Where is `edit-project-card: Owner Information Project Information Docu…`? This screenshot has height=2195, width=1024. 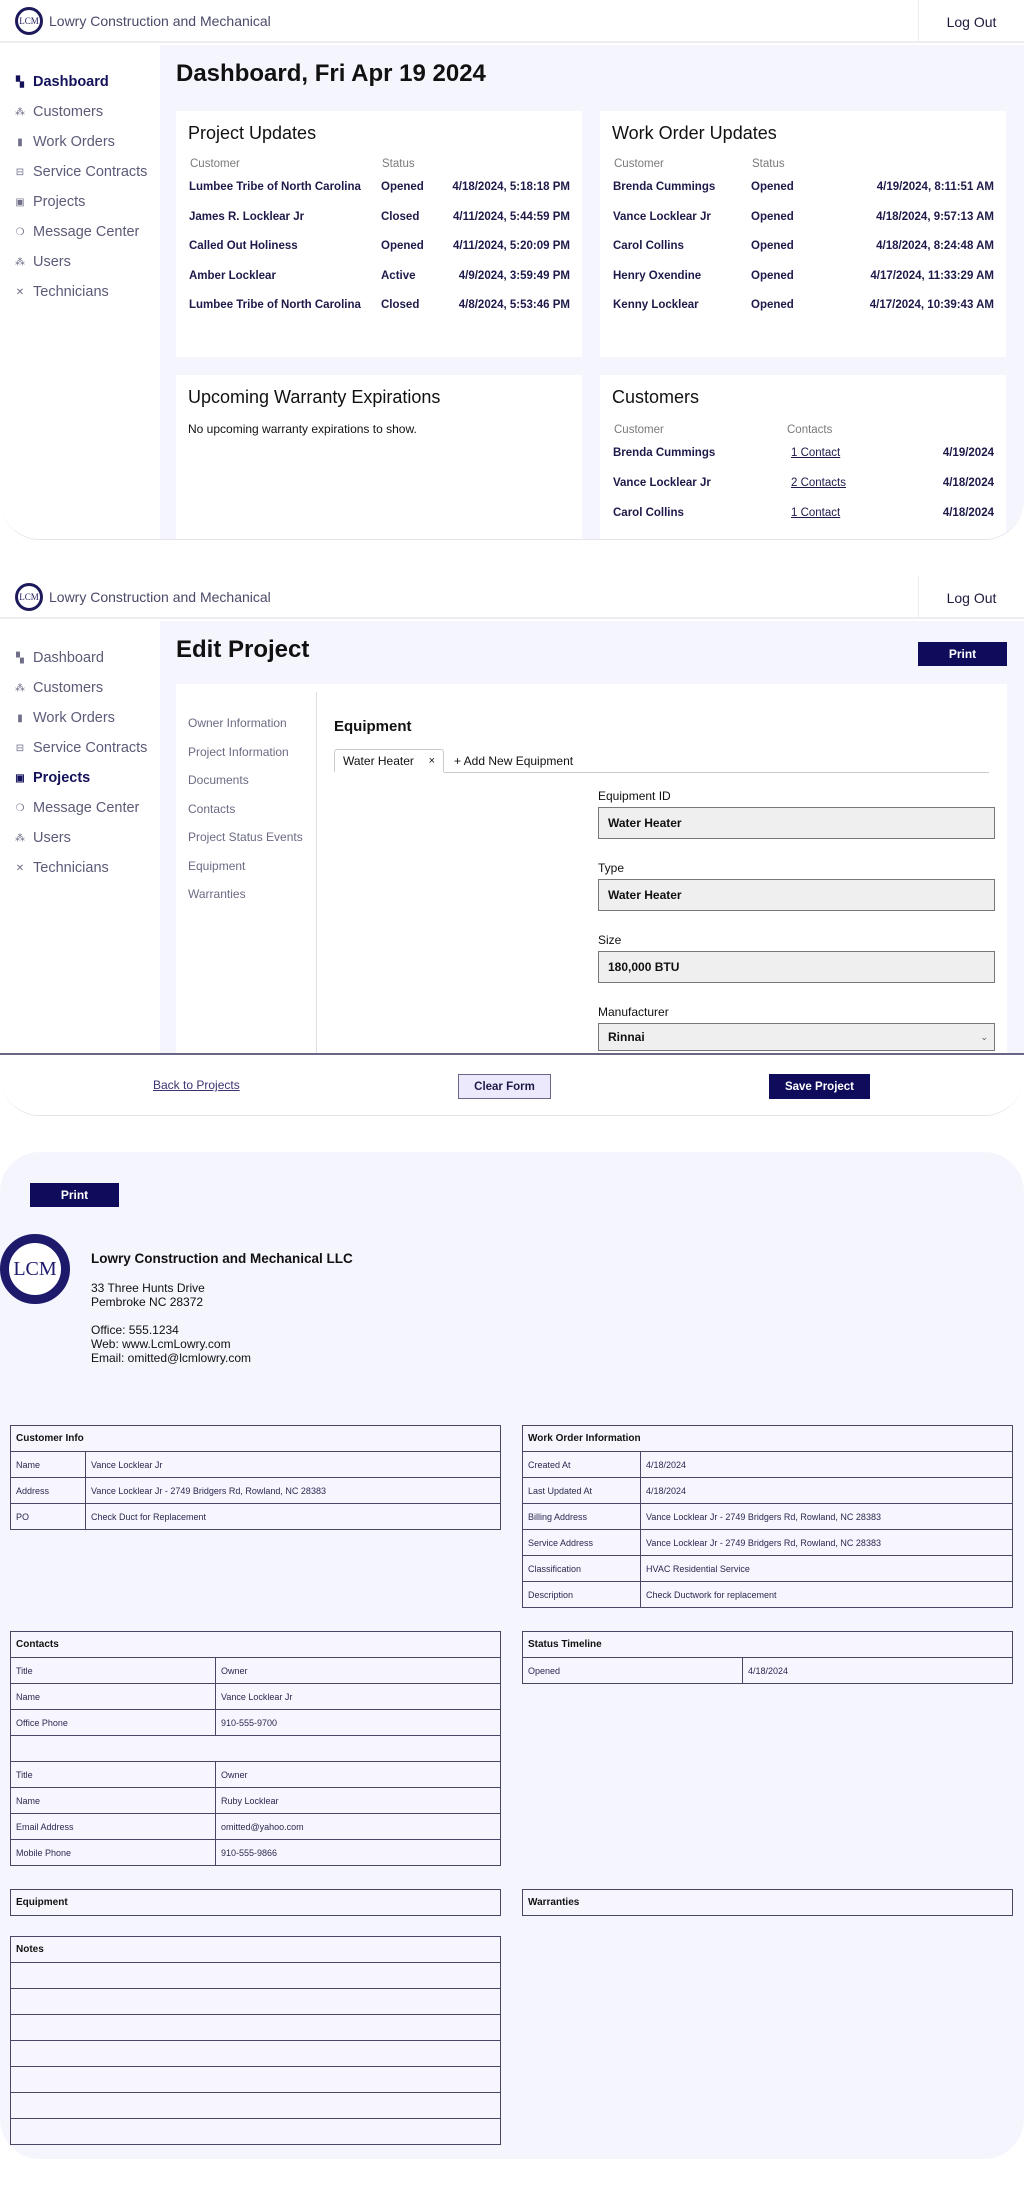 edit-project-card: Owner Information Project Information Docu… is located at coordinates (591, 869).